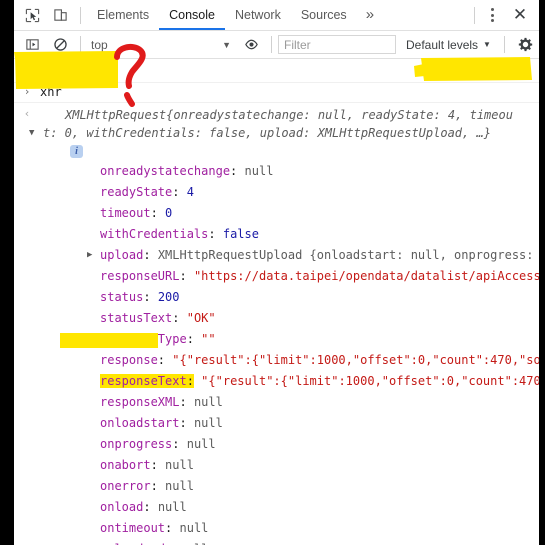 This screenshot has height=545, width=545. Describe the element at coordinates (289, 528) in the screenshot. I see `property-row: ontimeout: null` at that location.